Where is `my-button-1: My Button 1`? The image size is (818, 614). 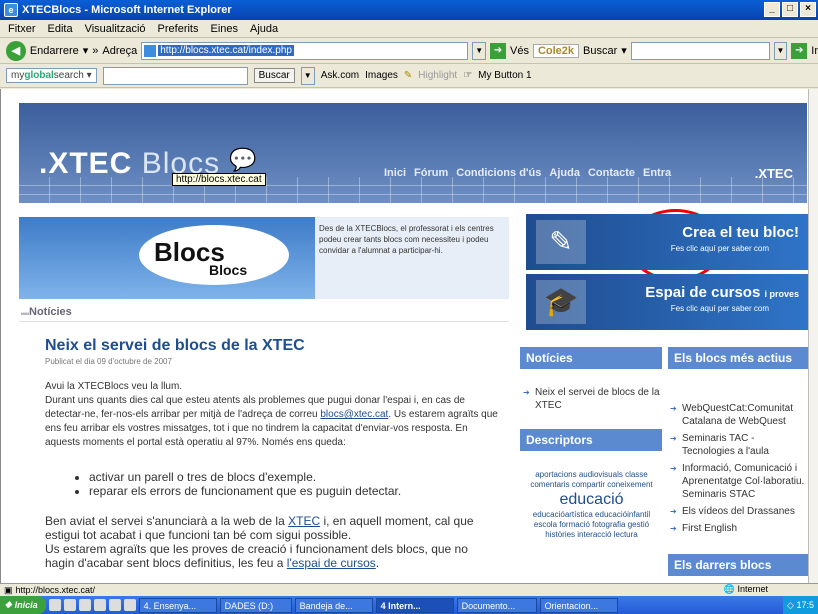
my-button-1: My Button 1 is located at coordinates (504, 75).